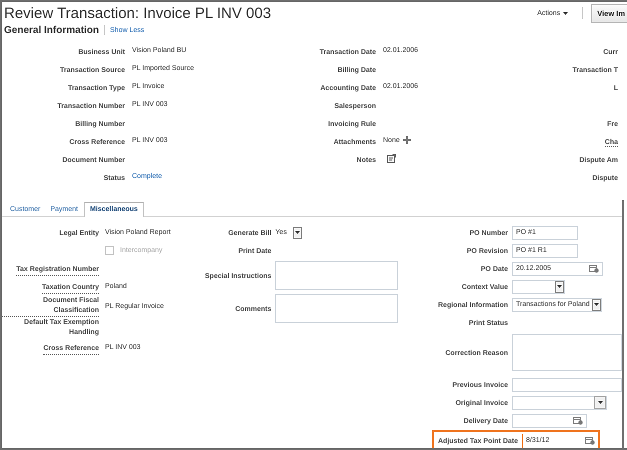 This screenshot has height=450, width=627. I want to click on text-field, so click(567, 385).